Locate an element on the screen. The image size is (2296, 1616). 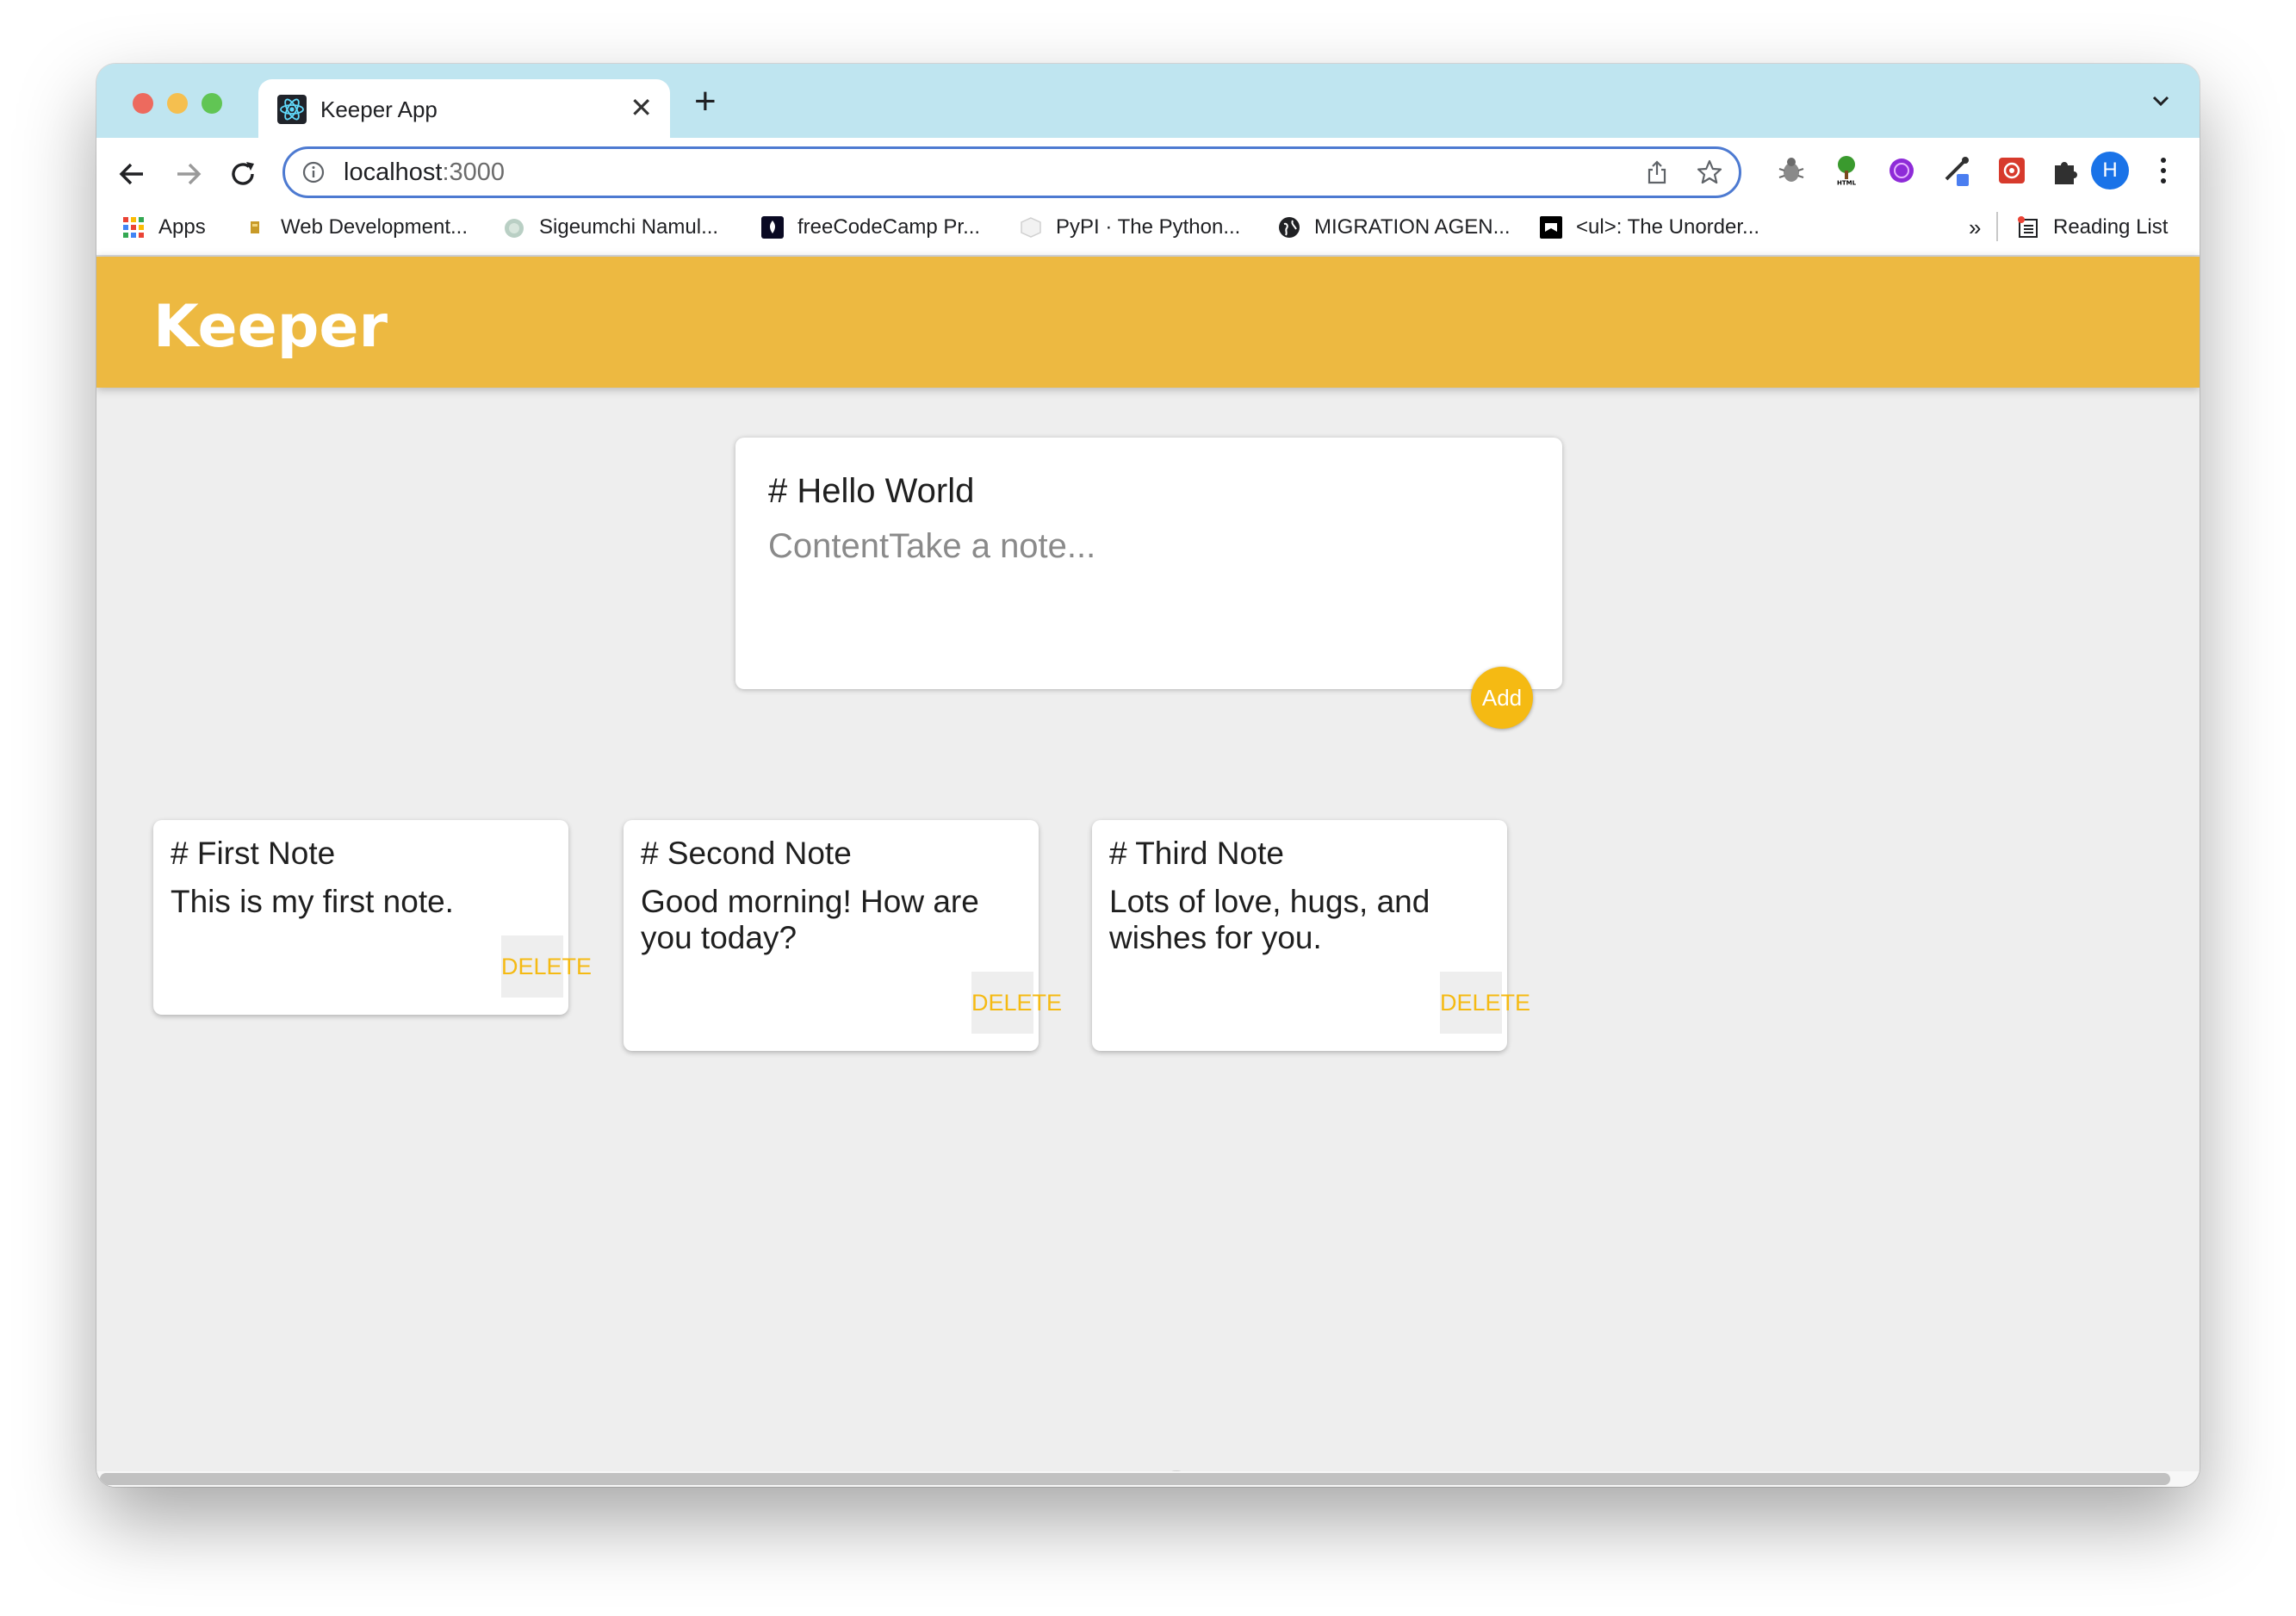
red-extension-icon is located at coordinates (2012, 170).